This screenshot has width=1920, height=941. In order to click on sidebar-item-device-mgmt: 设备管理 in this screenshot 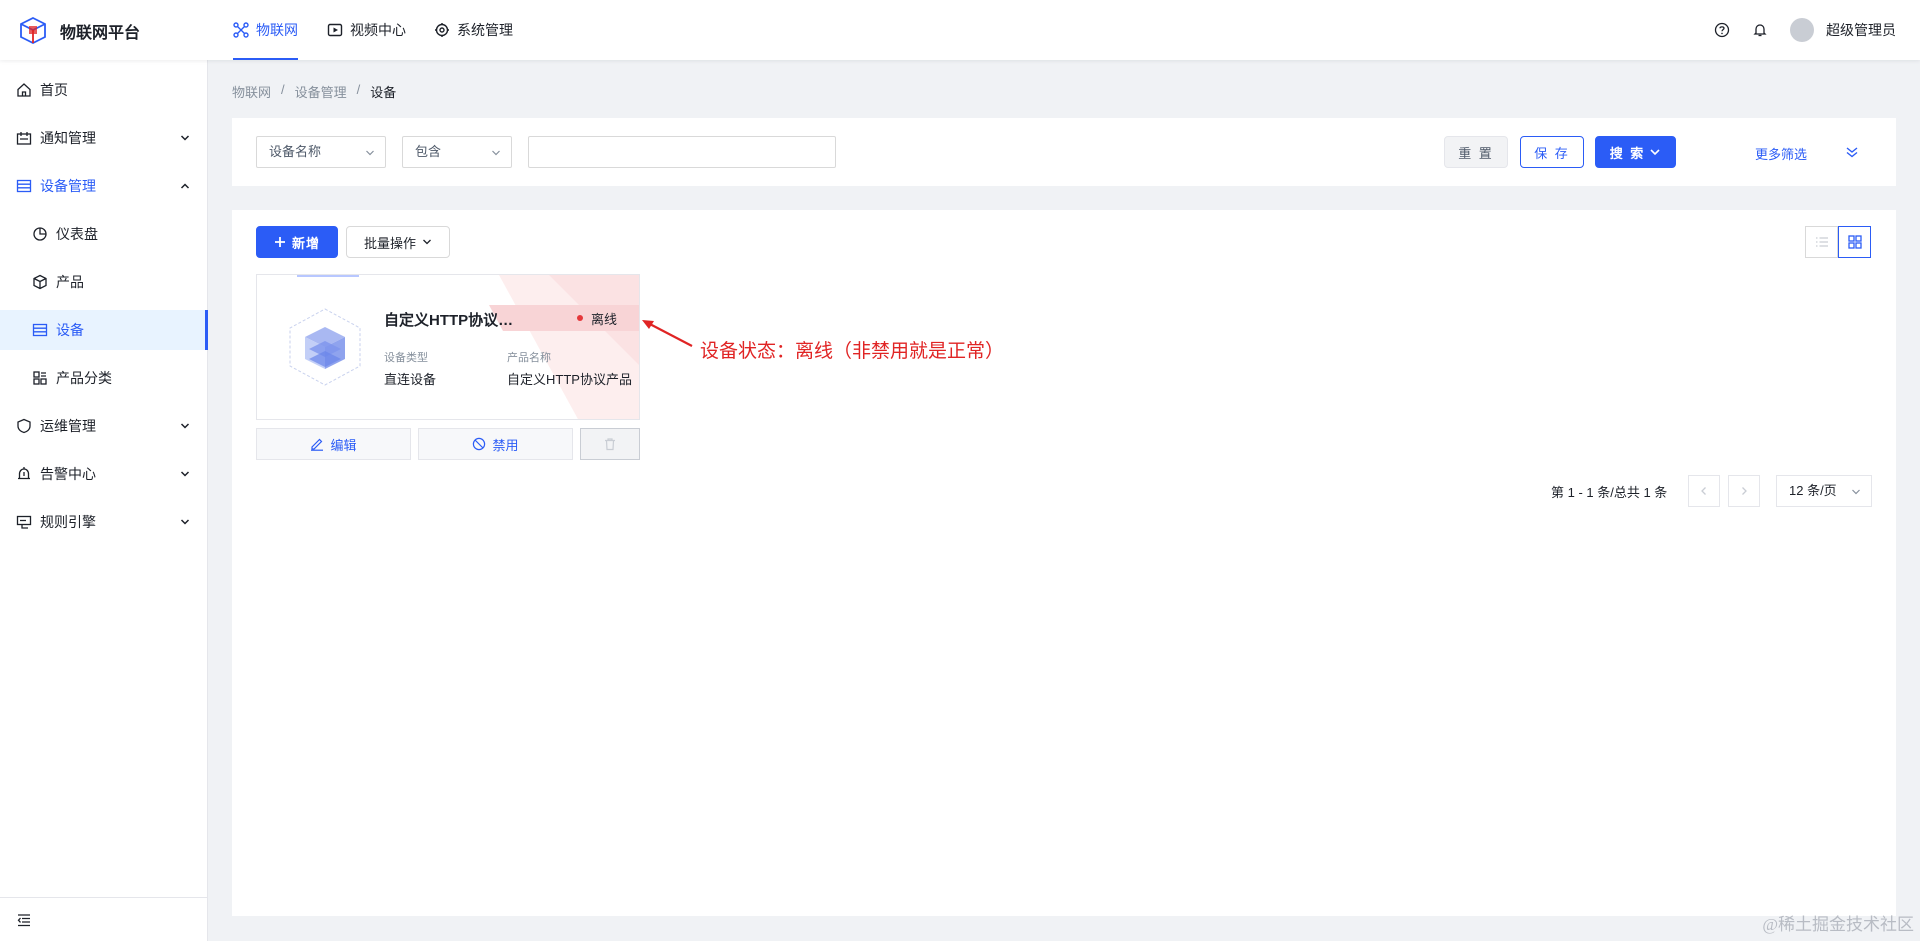, I will do `click(104, 186)`.